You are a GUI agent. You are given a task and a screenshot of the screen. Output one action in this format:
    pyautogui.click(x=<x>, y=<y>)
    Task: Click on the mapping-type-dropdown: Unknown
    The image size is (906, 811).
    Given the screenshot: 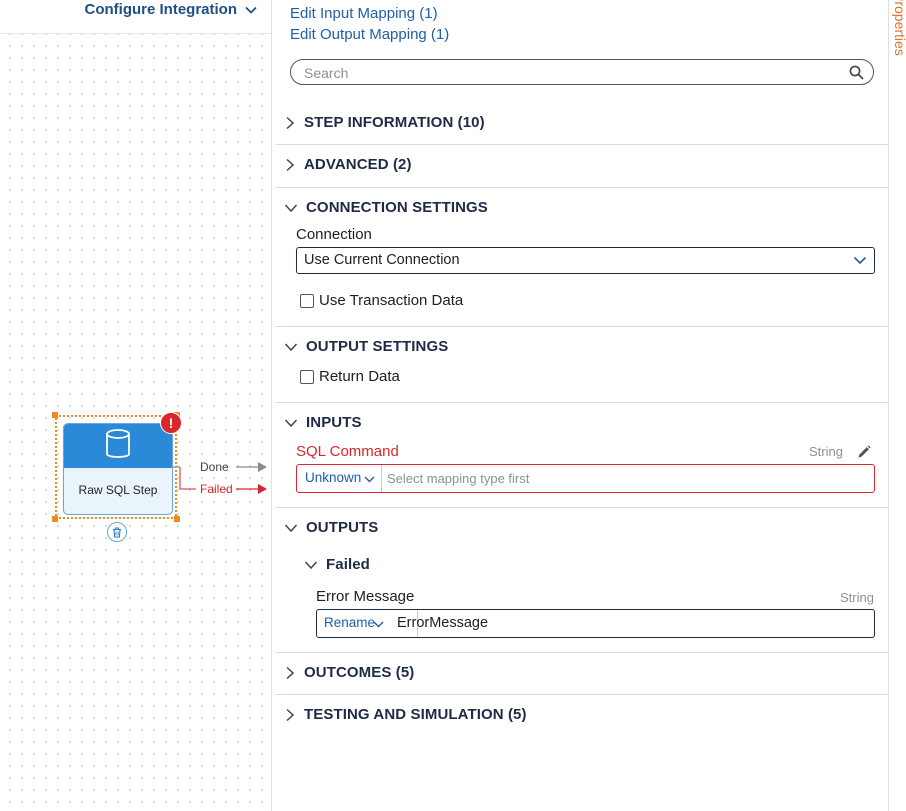 What is the action you would take?
    pyautogui.click(x=339, y=478)
    